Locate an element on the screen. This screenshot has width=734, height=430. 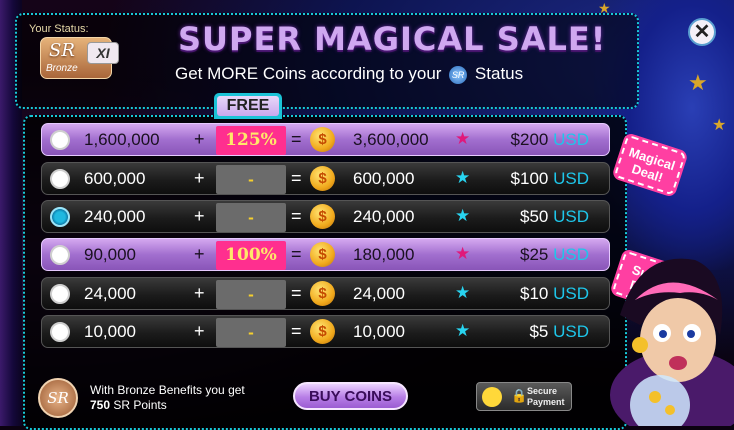
package-row: 24,000 + - = $24,000 ★ $10 USD is located at coordinates (325, 293).